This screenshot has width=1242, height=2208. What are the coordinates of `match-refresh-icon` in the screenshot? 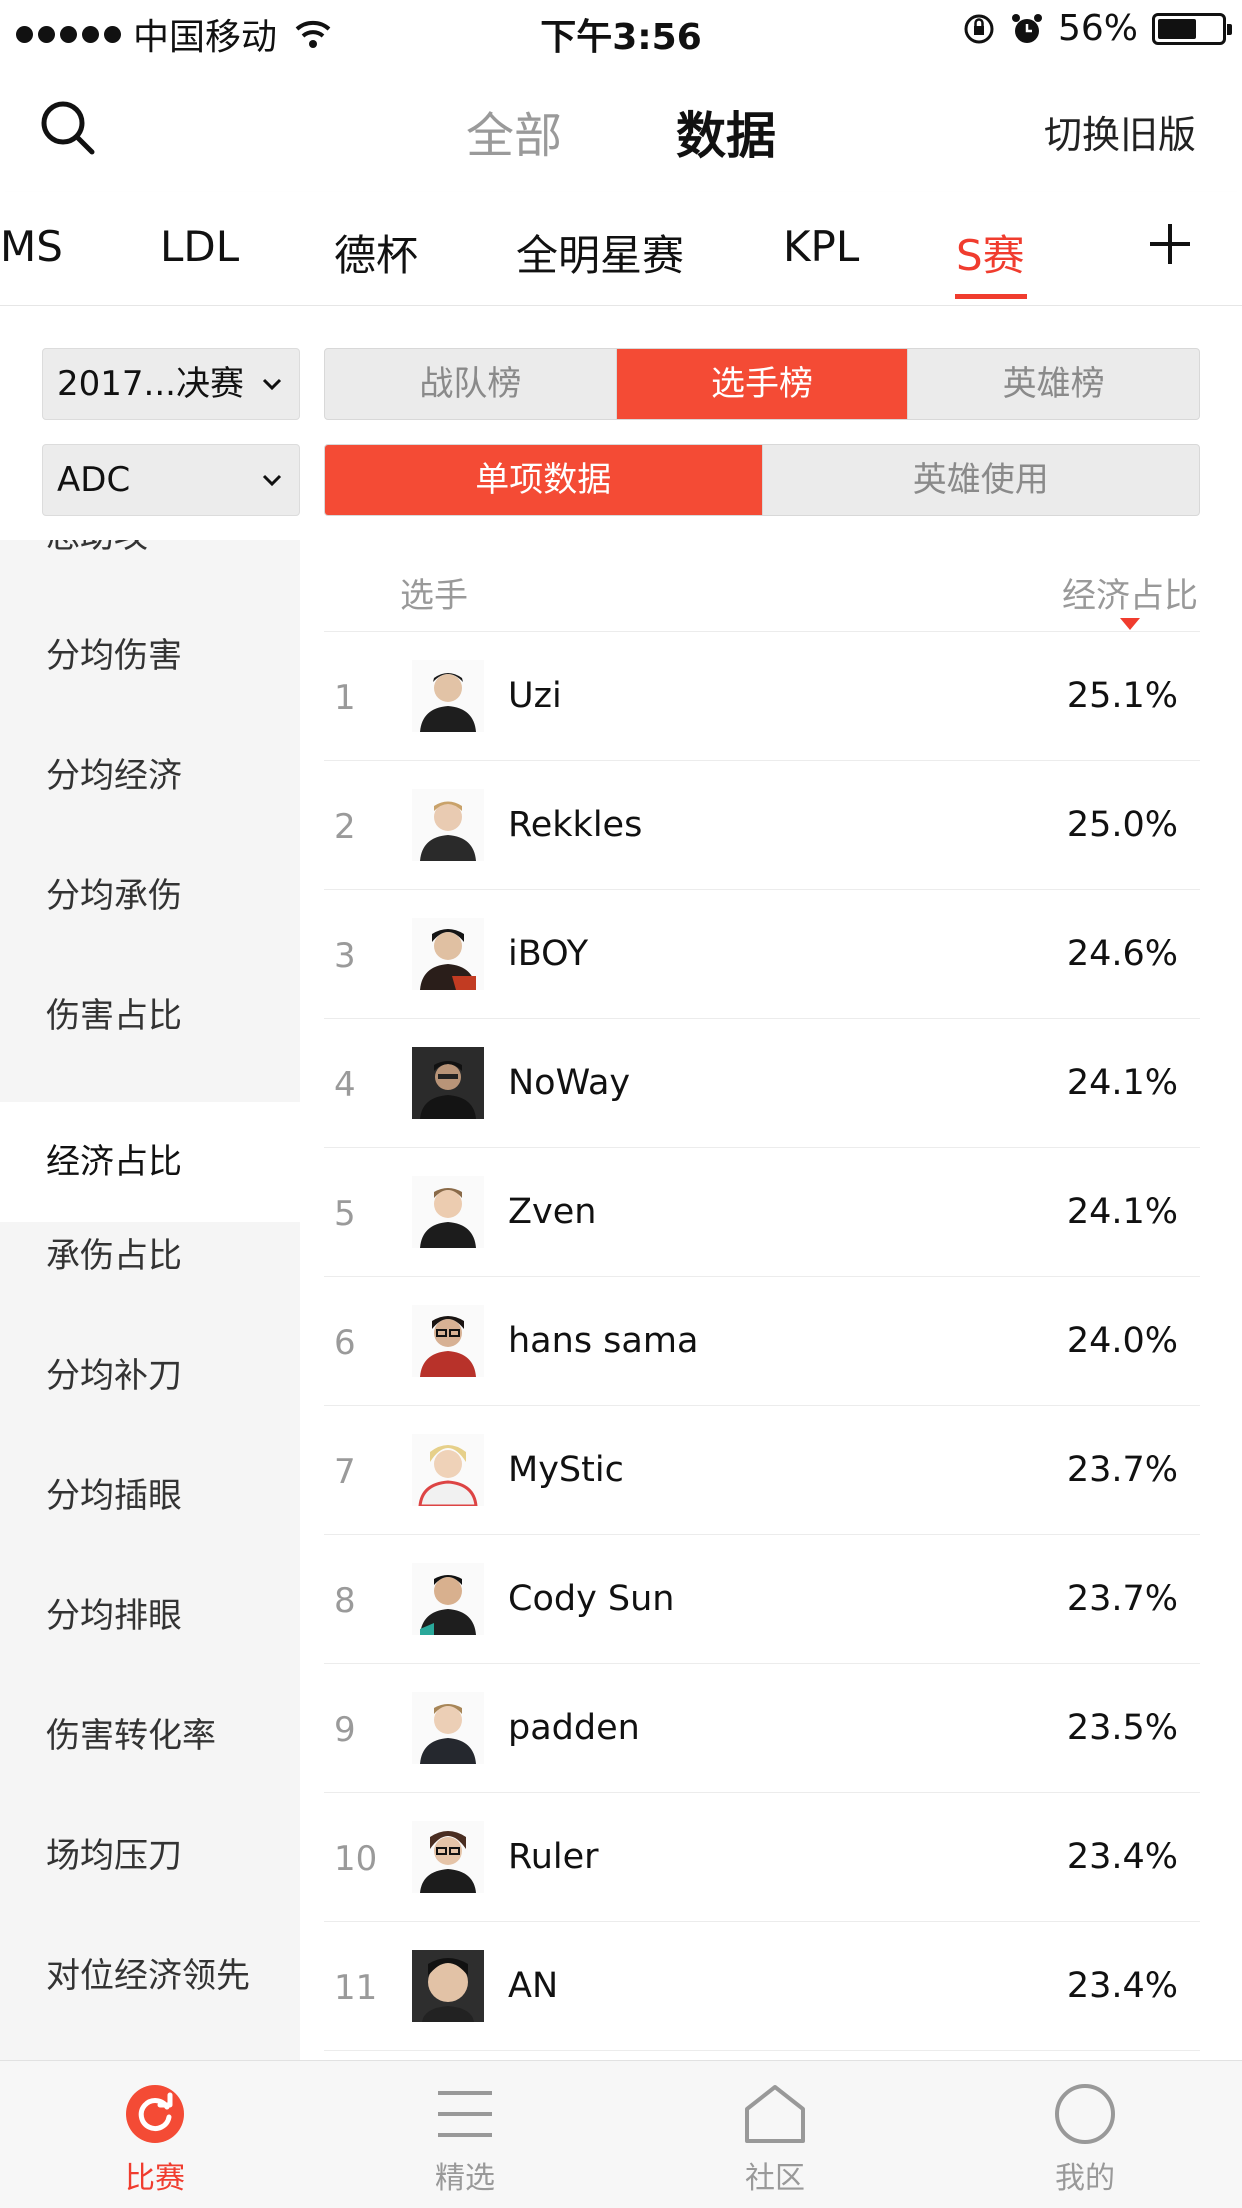 It's located at (155, 2114).